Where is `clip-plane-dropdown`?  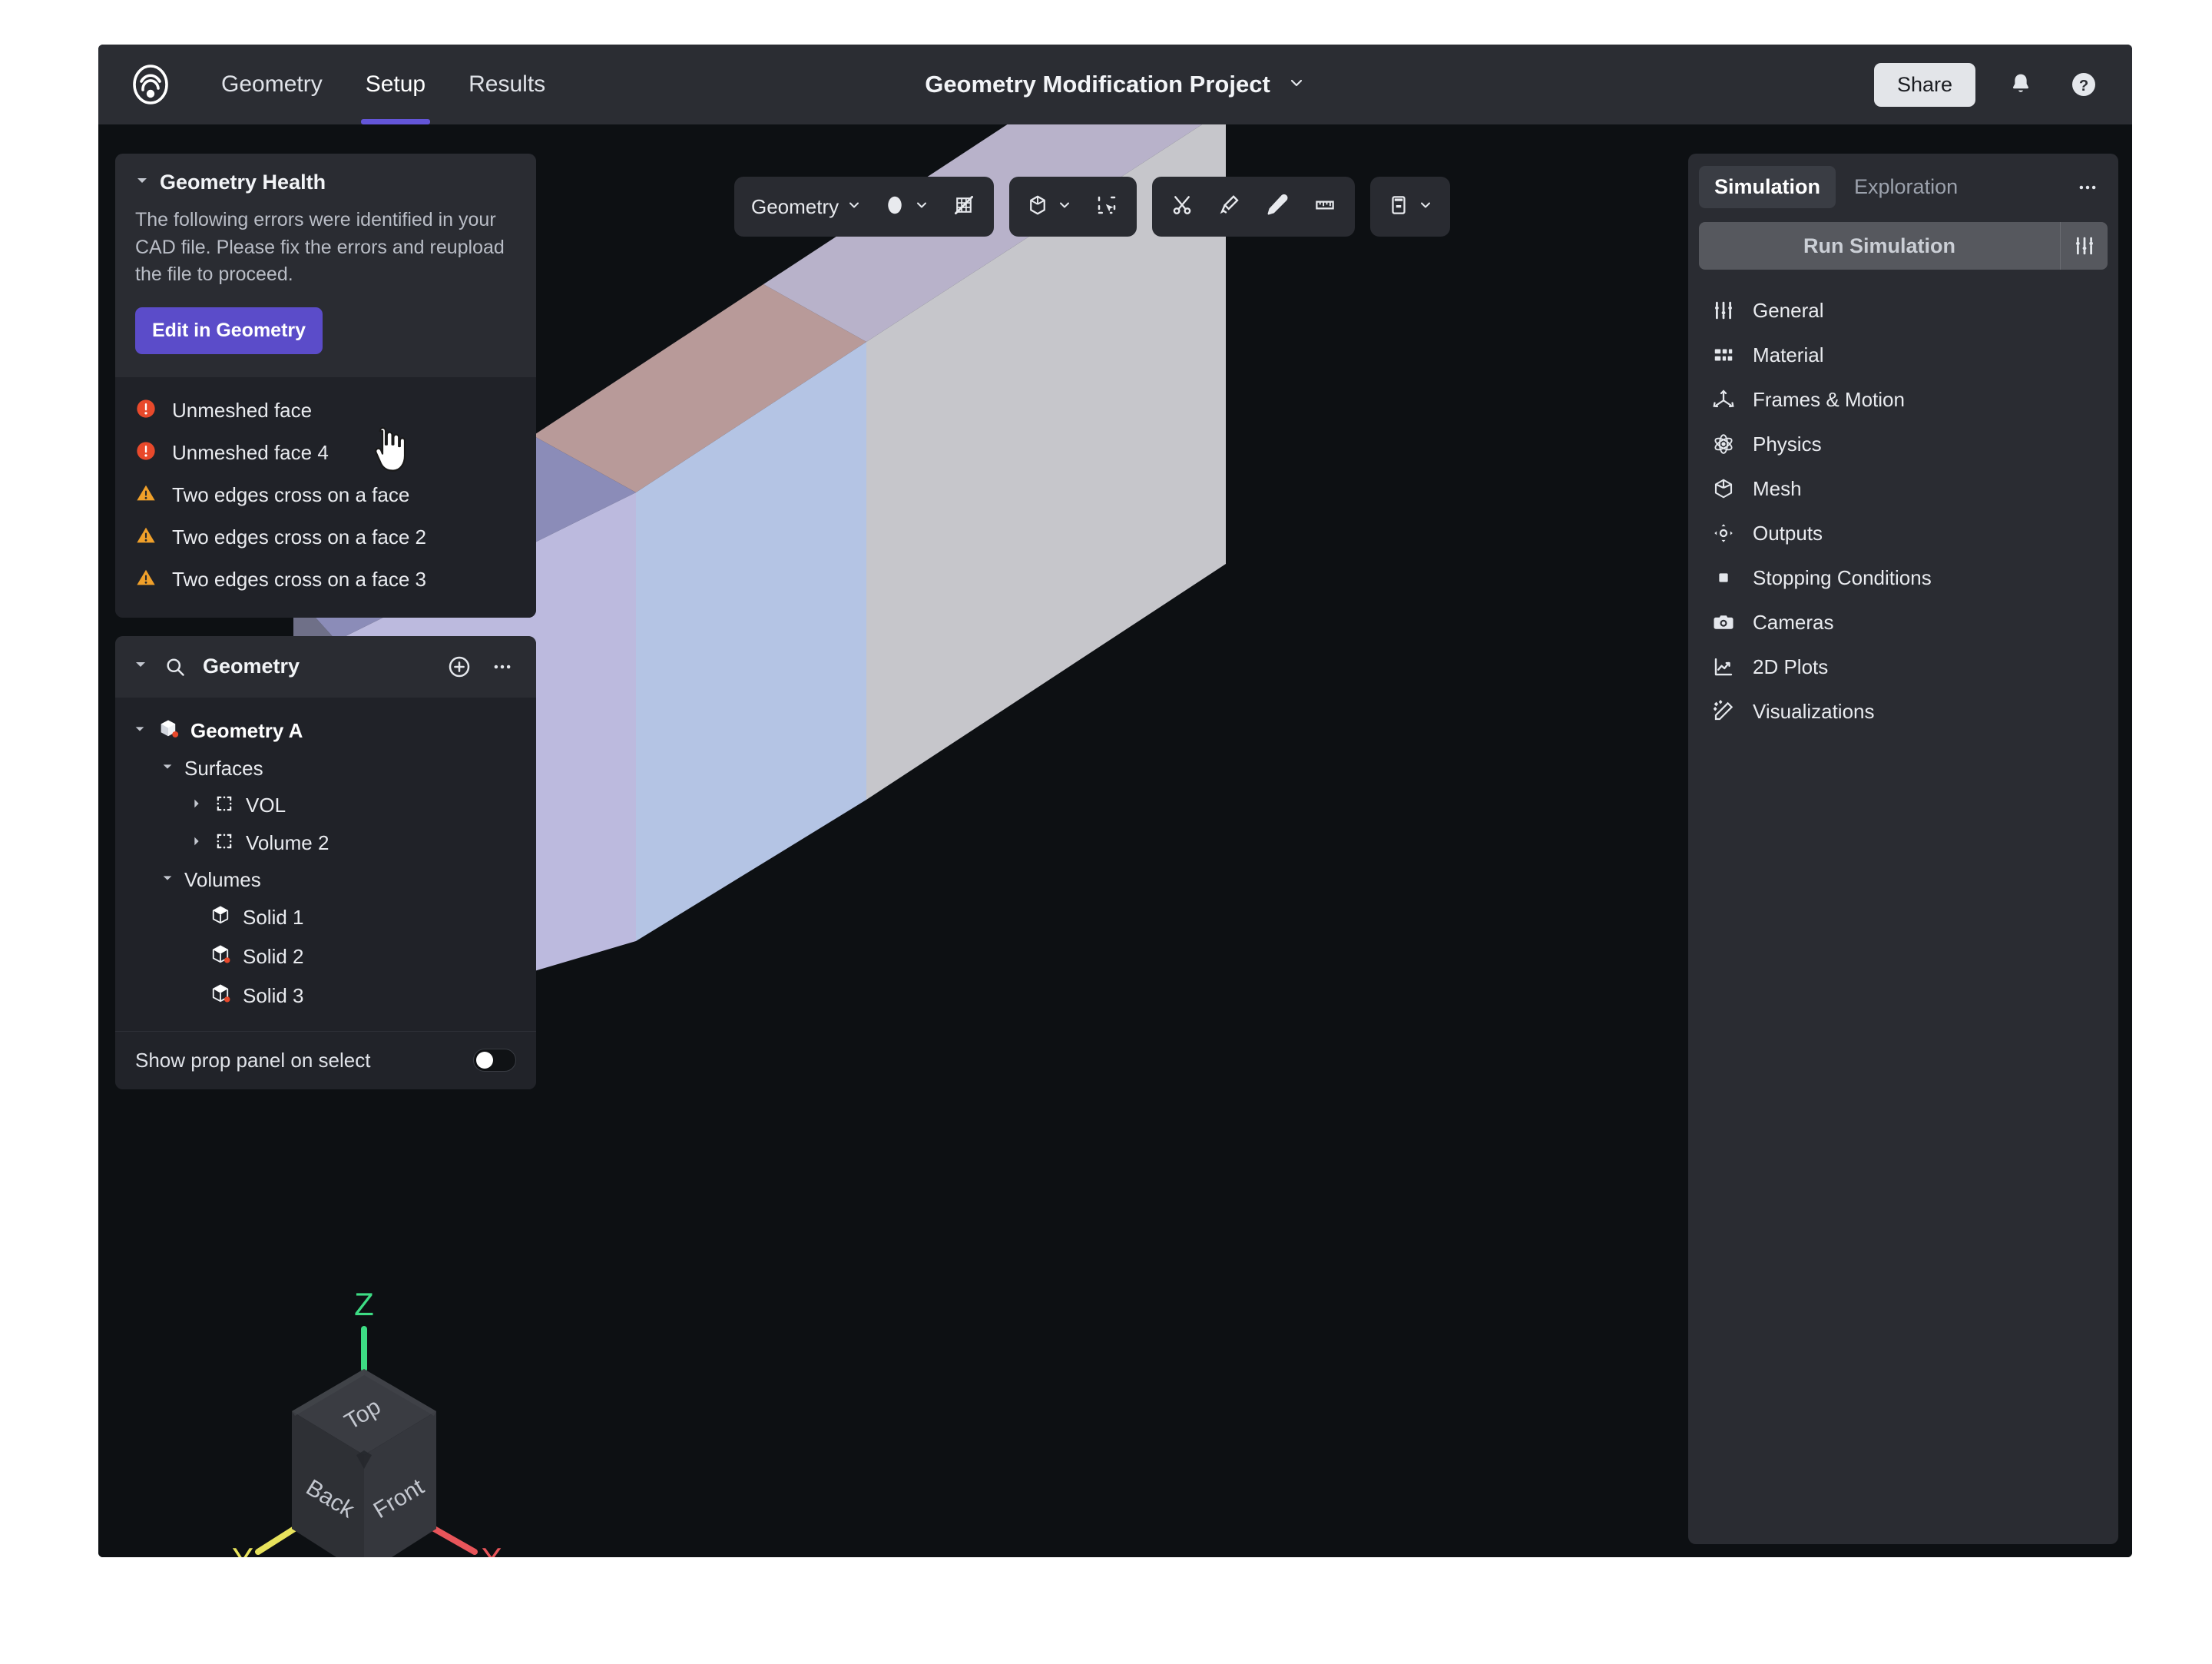
clip-plane-dropdown is located at coordinates (1410, 207).